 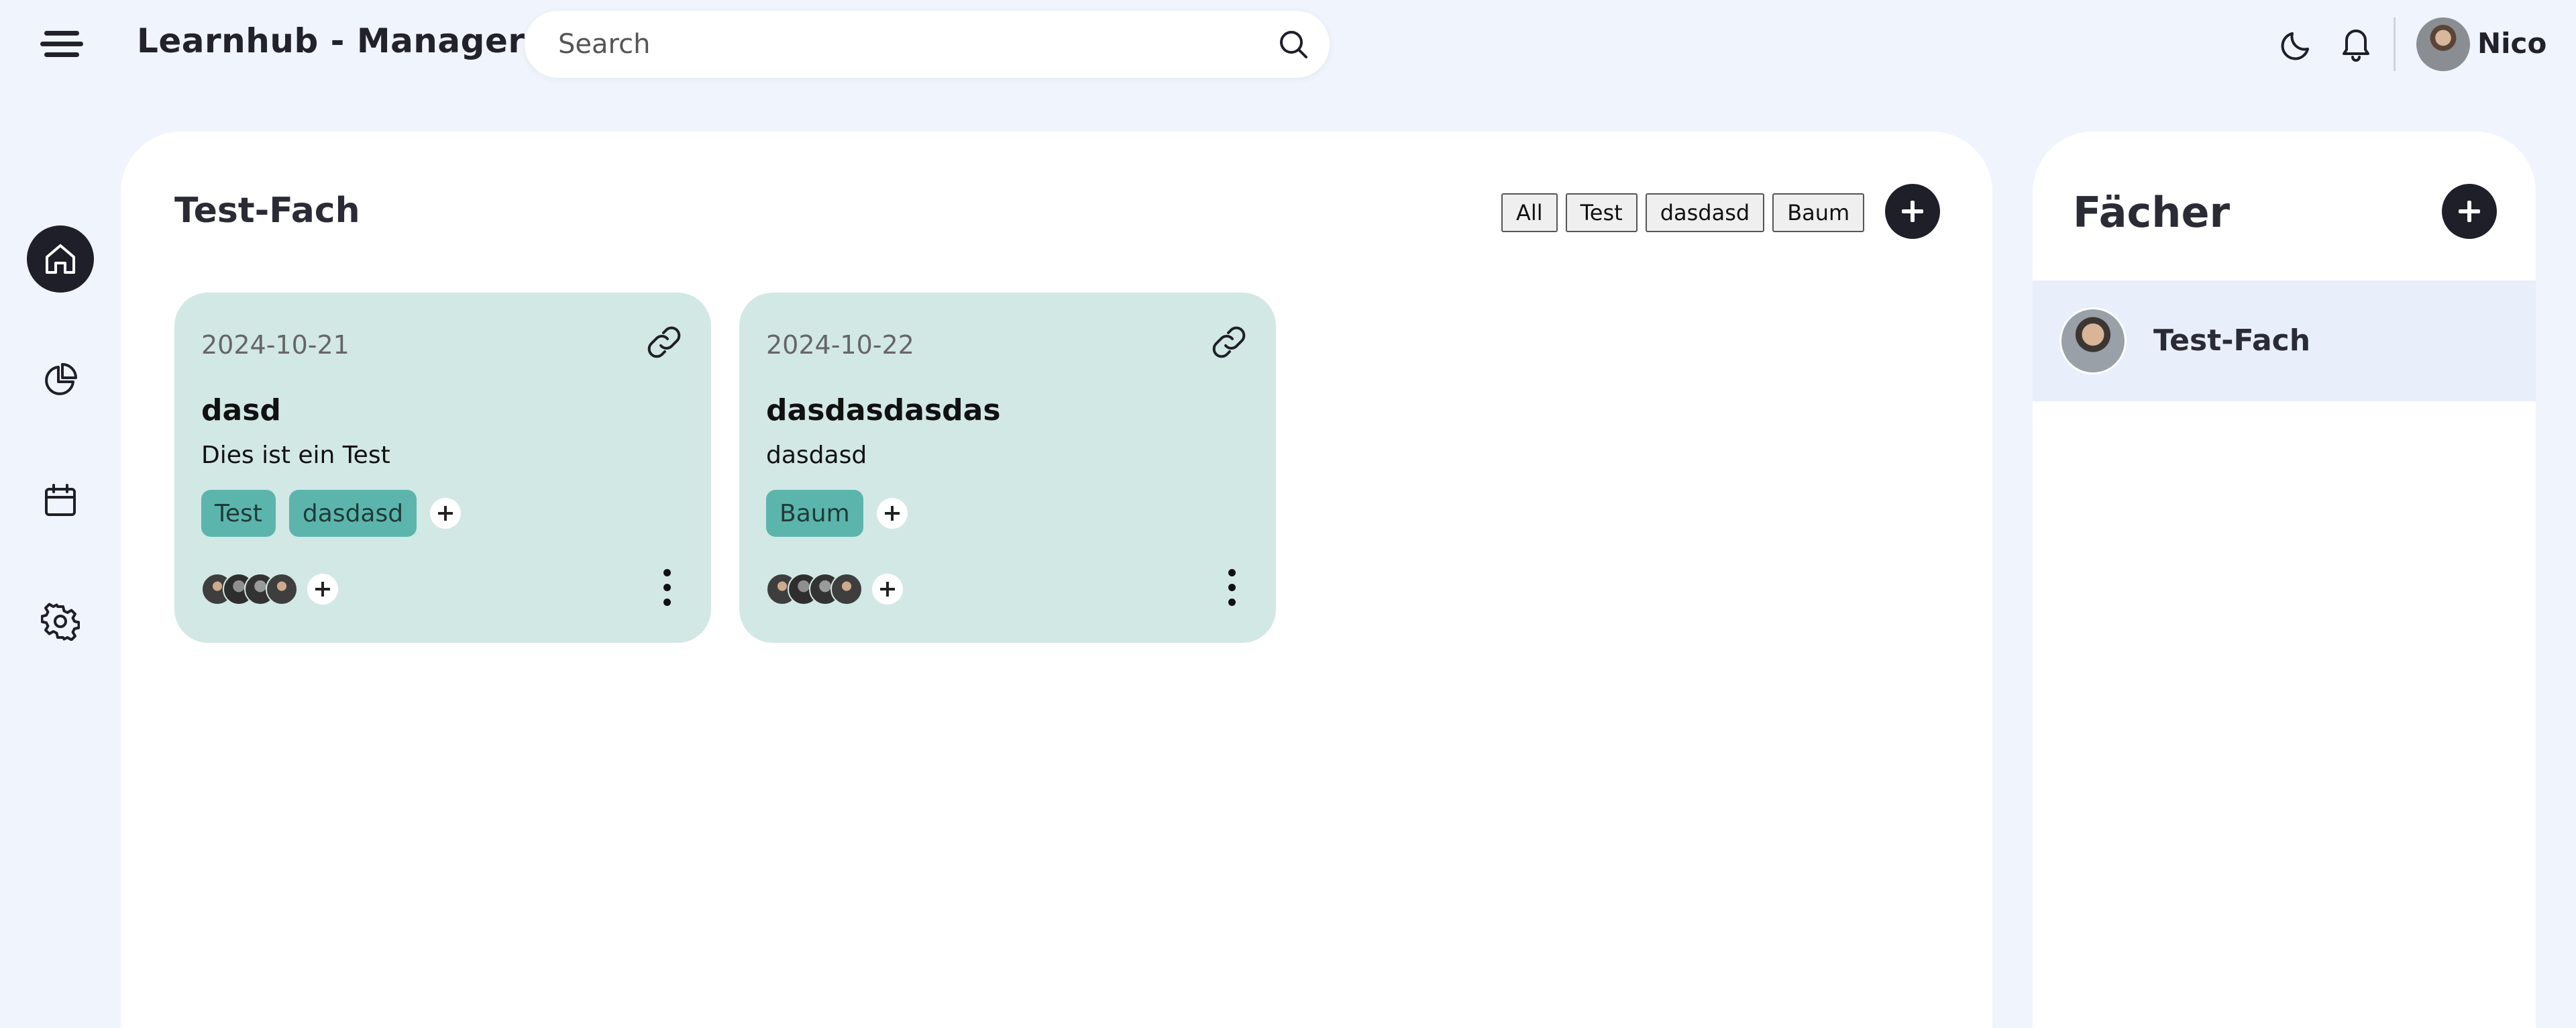 What do you see at coordinates (2297, 44) in the screenshot?
I see `moon-icon` at bounding box center [2297, 44].